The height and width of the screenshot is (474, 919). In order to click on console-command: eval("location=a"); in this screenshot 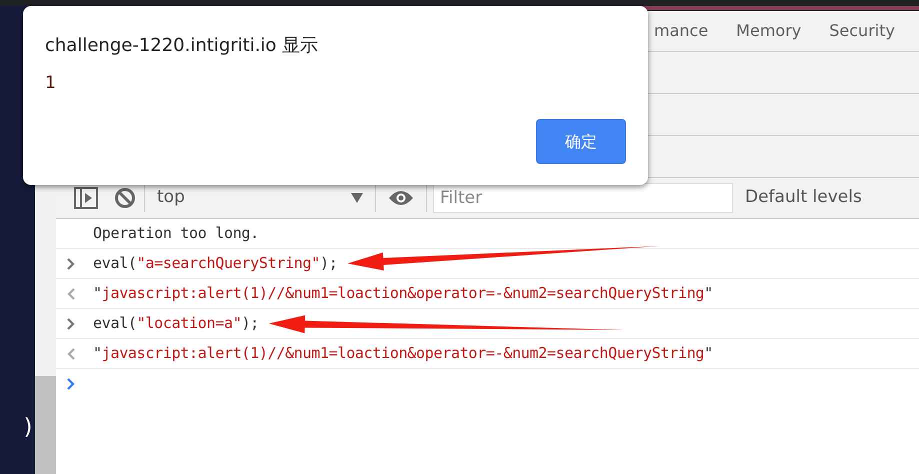, I will do `click(176, 323)`.